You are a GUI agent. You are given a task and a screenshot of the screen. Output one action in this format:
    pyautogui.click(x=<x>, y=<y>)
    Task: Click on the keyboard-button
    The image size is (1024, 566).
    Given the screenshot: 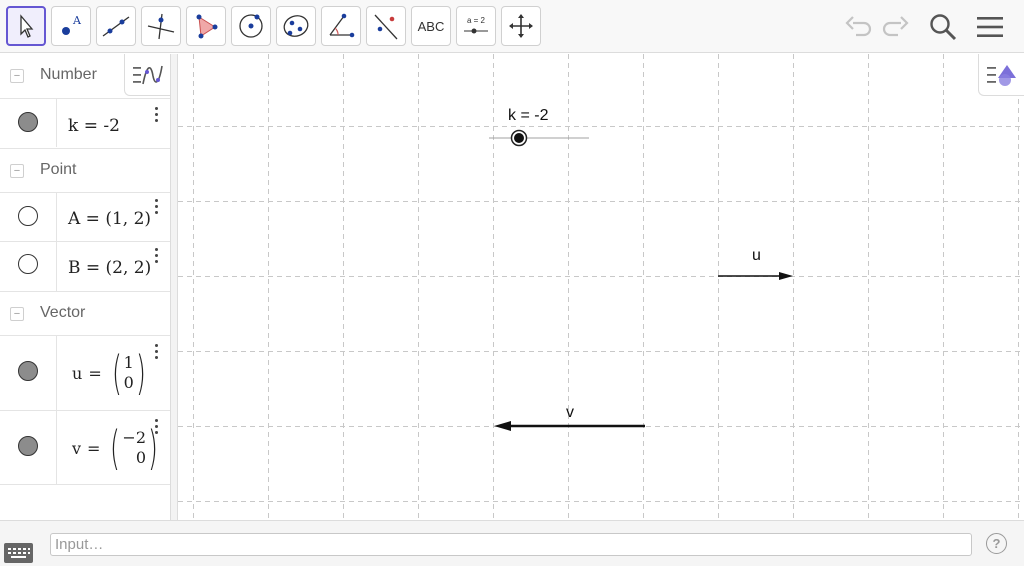 What is the action you would take?
    pyautogui.click(x=18, y=553)
    